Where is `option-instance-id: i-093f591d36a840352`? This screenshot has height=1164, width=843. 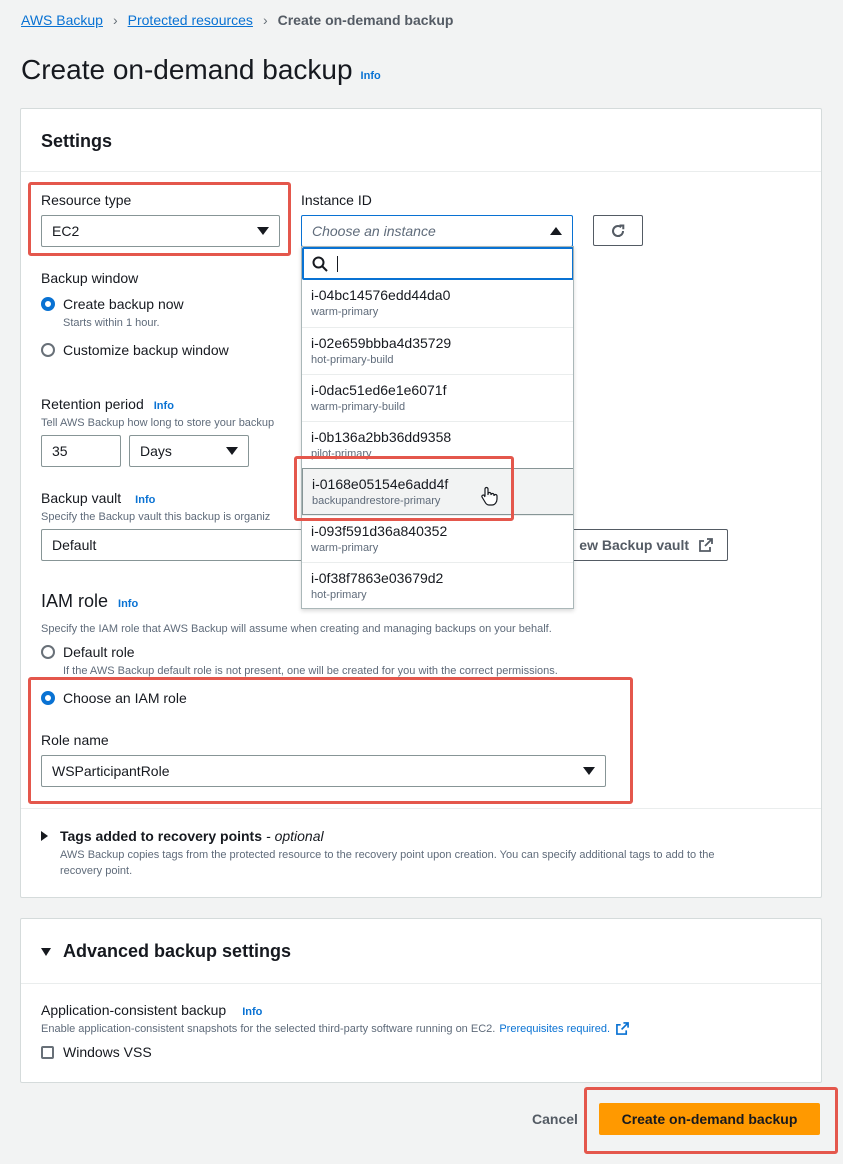
option-instance-id: i-093f591d36a840352 is located at coordinates (379, 531).